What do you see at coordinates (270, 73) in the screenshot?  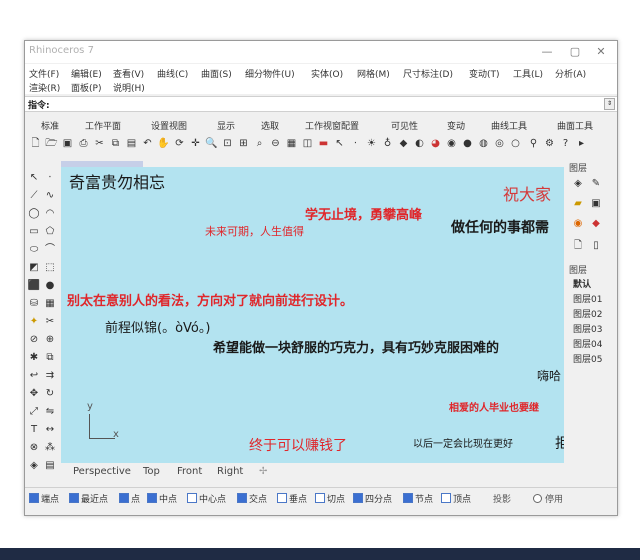 I see `menu-subd: 细分物件(U)` at bounding box center [270, 73].